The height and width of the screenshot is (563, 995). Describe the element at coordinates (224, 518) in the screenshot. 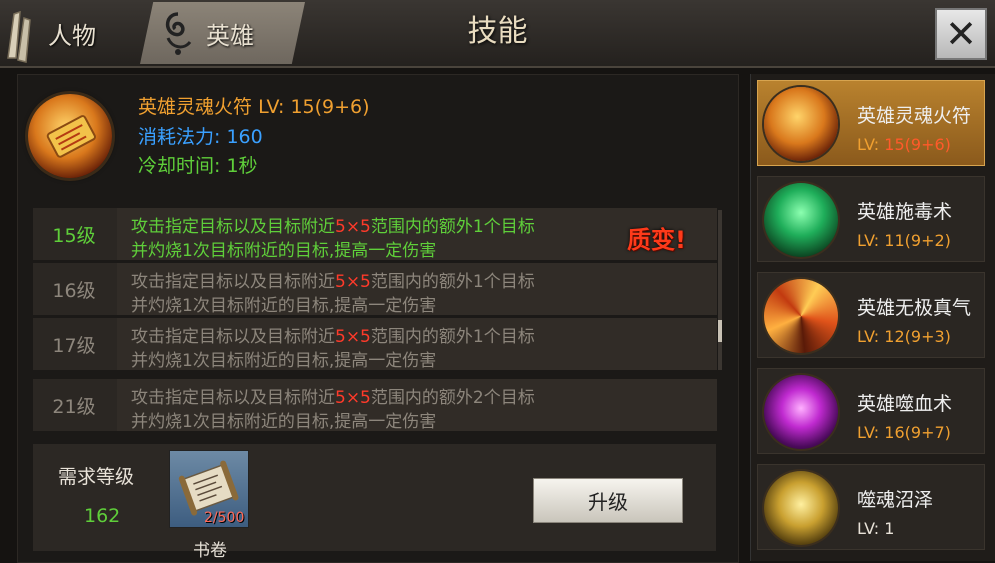

I see `book-count: 2/500` at that location.